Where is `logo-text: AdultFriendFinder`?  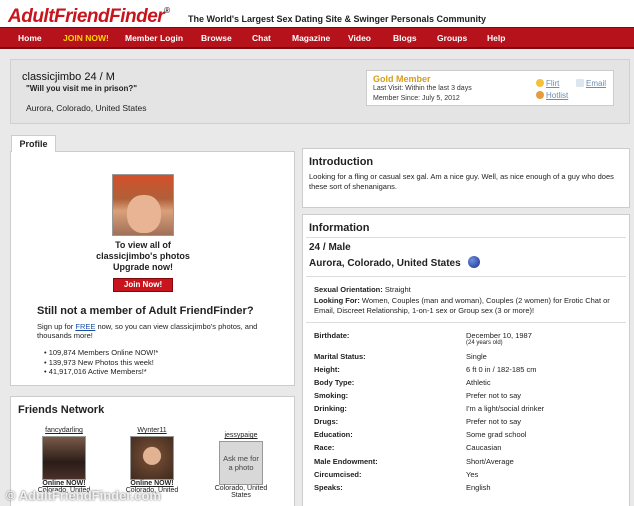
logo-text: AdultFriendFinder is located at coordinates (86, 16).